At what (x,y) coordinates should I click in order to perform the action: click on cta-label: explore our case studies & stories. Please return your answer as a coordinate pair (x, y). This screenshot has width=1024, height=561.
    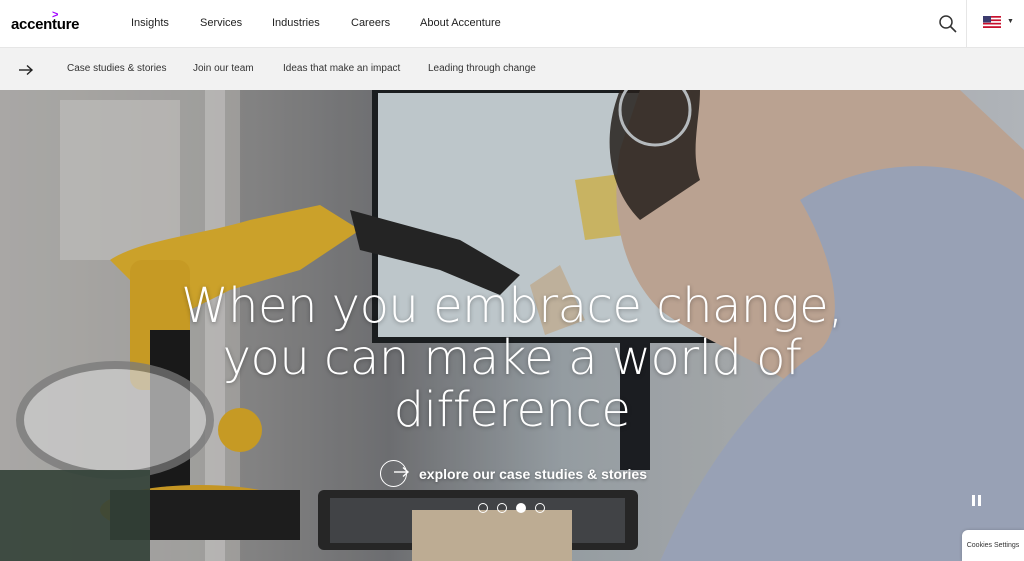
    Looking at the image, I should click on (533, 474).